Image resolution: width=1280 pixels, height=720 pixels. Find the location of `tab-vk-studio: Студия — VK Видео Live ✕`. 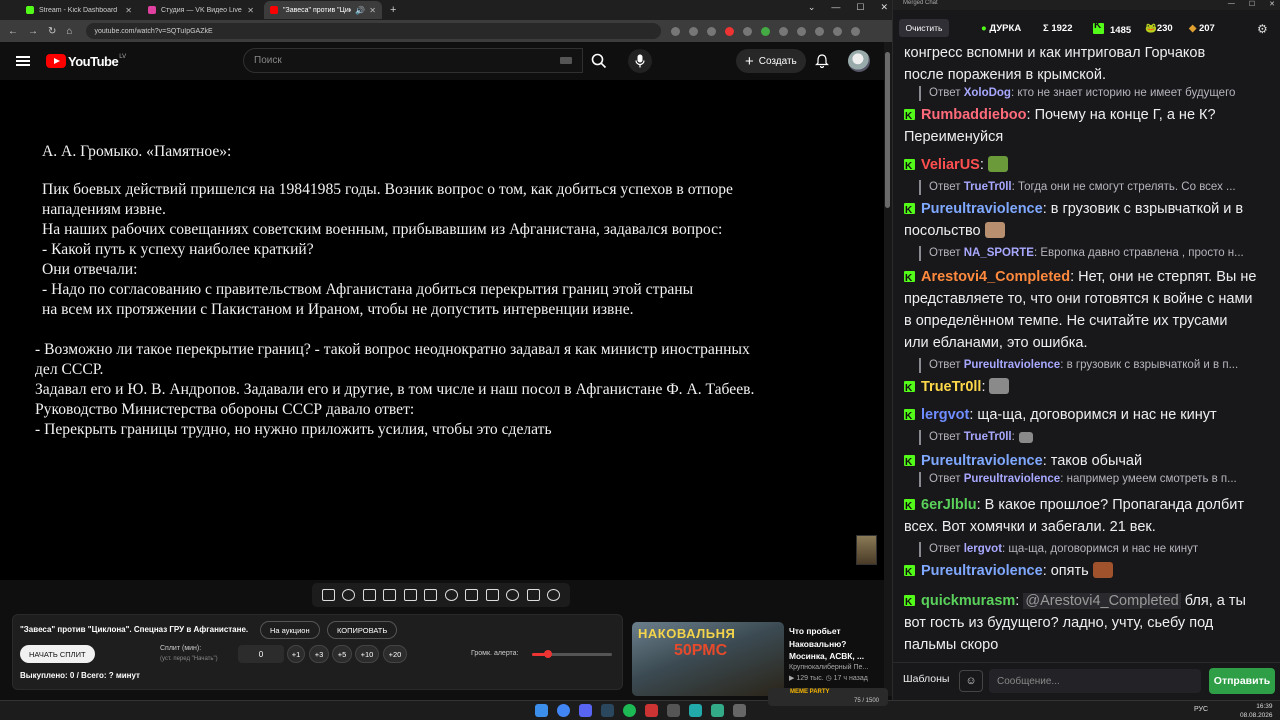

tab-vk-studio: Студия — VK Видео Live ✕ is located at coordinates (201, 10).